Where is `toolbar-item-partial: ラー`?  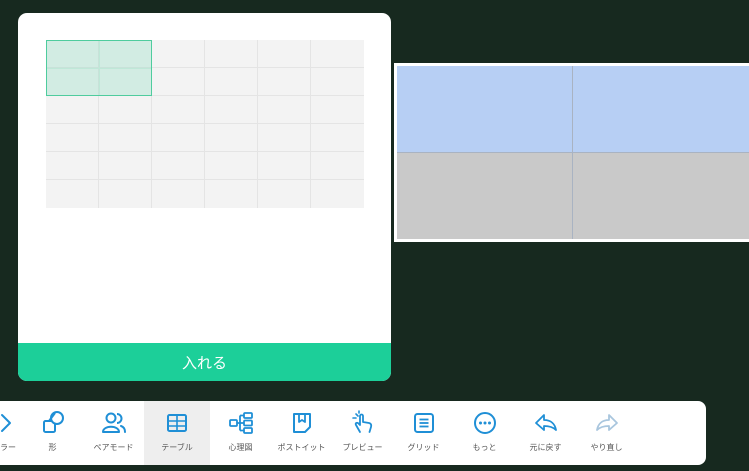 toolbar-item-partial: ラー is located at coordinates (11, 433).